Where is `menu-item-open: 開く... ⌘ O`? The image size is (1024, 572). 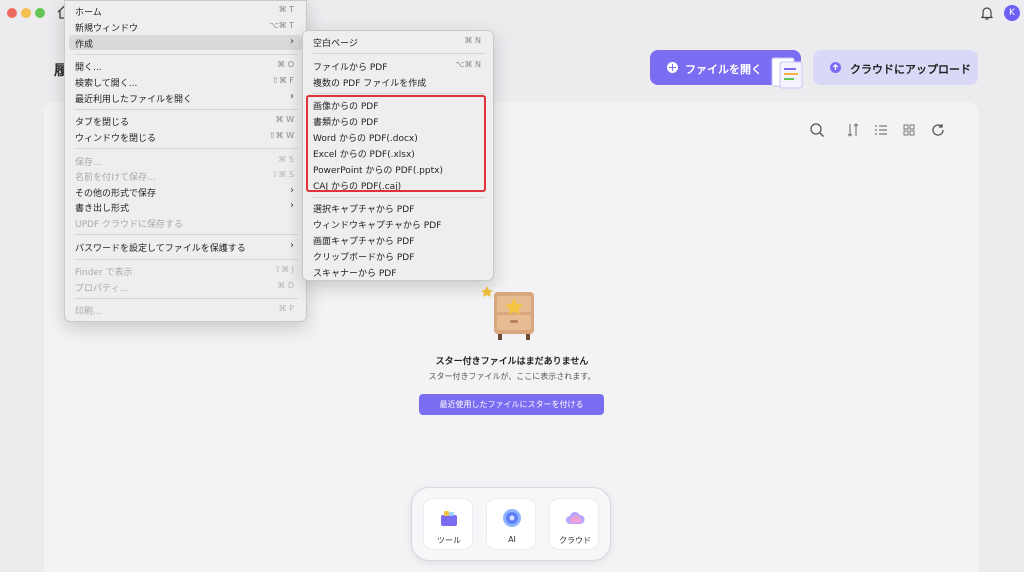 menu-item-open: 開く... ⌘ O is located at coordinates (185, 65).